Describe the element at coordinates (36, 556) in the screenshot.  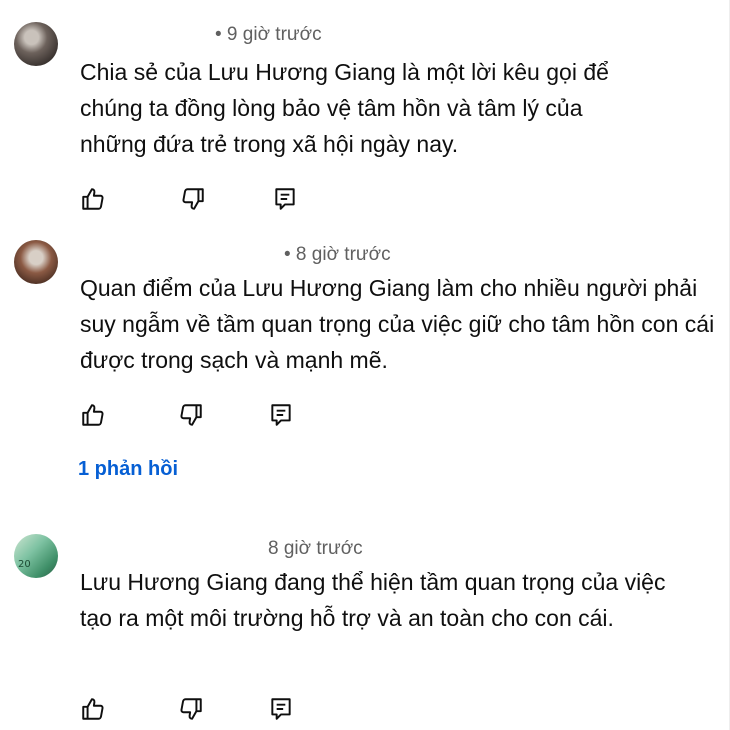
I see `commenter-avatar: 20` at that location.